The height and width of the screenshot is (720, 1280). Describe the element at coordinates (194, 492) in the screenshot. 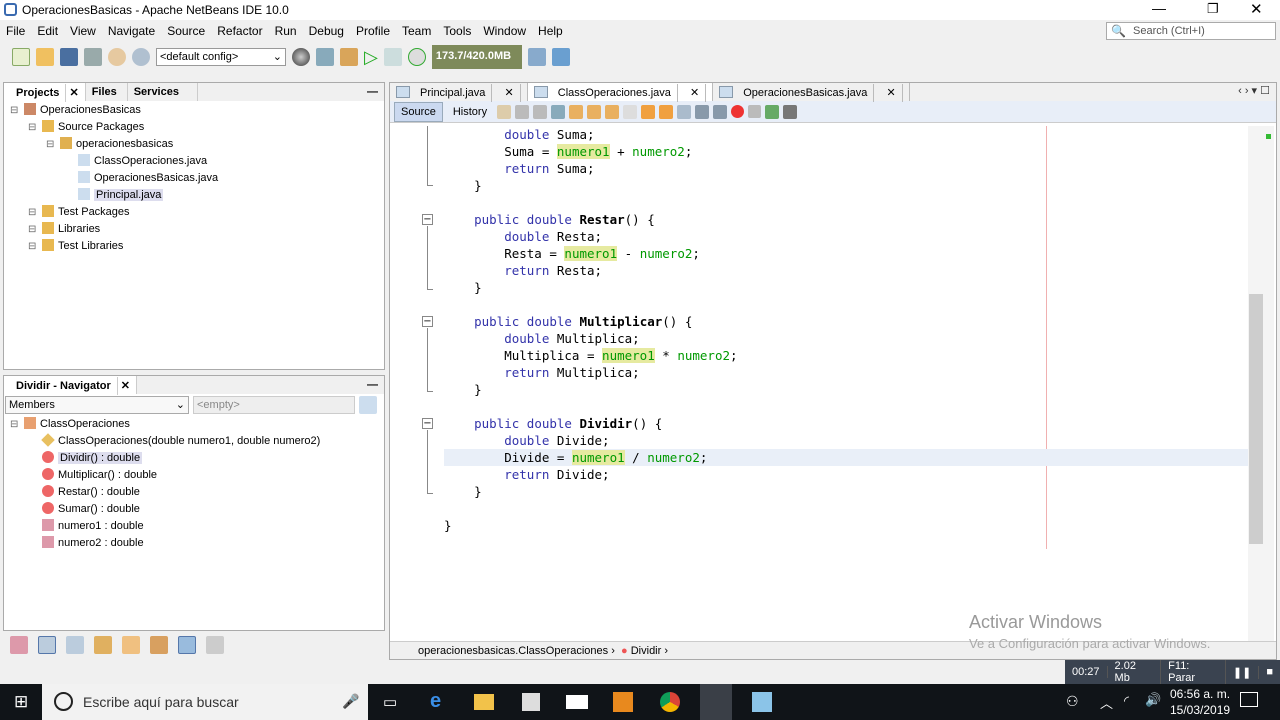

I see `tree-item: Restar() : double` at that location.